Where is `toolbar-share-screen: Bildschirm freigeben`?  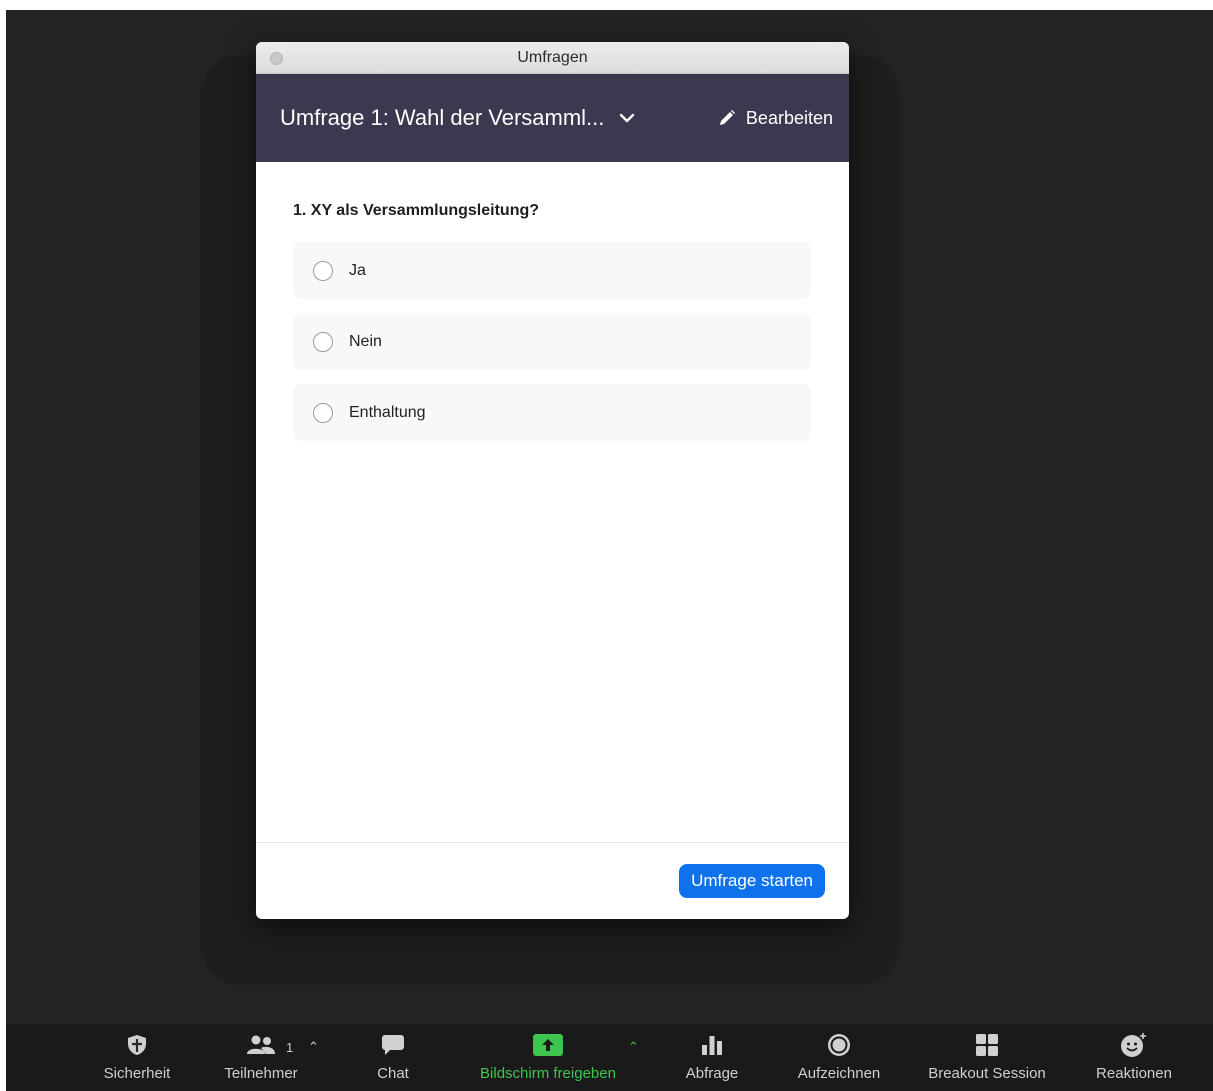
toolbar-share-screen: Bildschirm freigeben is located at coordinates (548, 1057).